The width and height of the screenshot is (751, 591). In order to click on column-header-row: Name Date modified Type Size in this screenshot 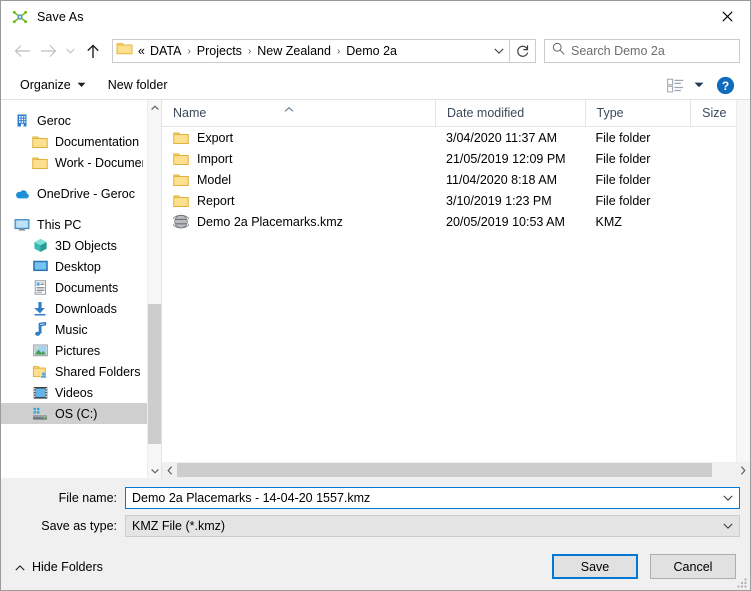, I will do `click(456, 113)`.